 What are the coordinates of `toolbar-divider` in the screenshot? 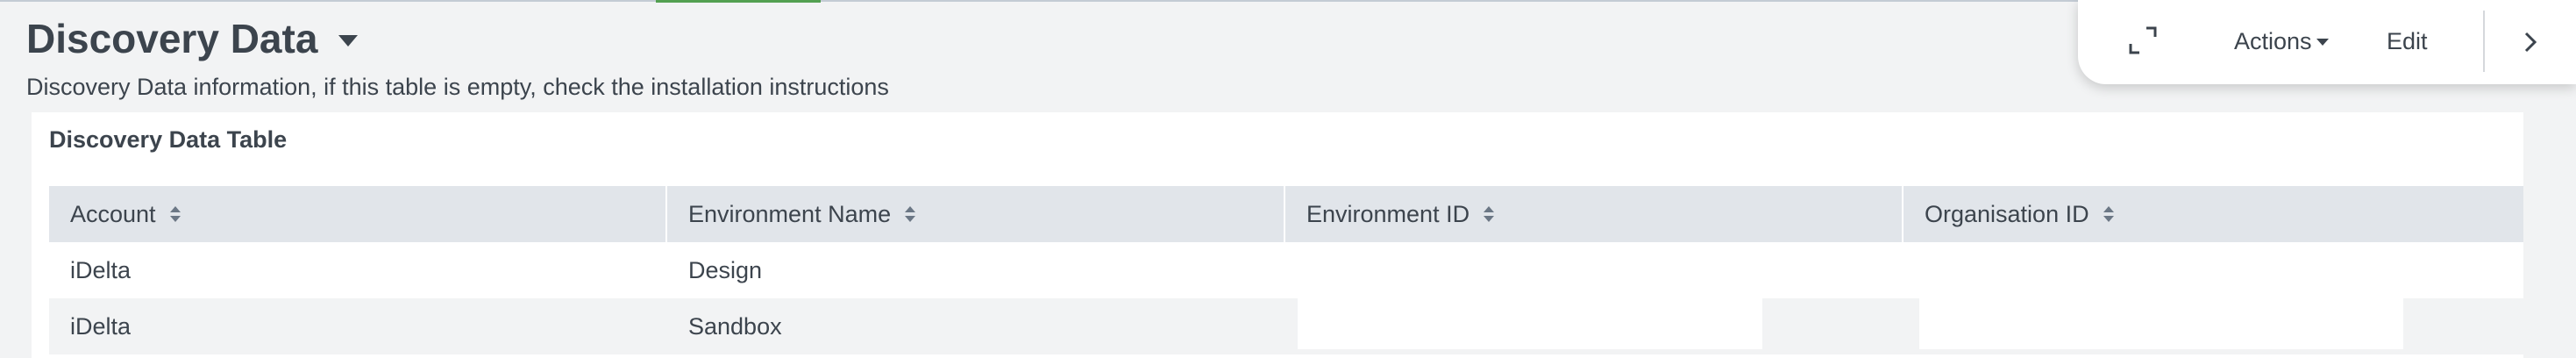 It's located at (2484, 41).